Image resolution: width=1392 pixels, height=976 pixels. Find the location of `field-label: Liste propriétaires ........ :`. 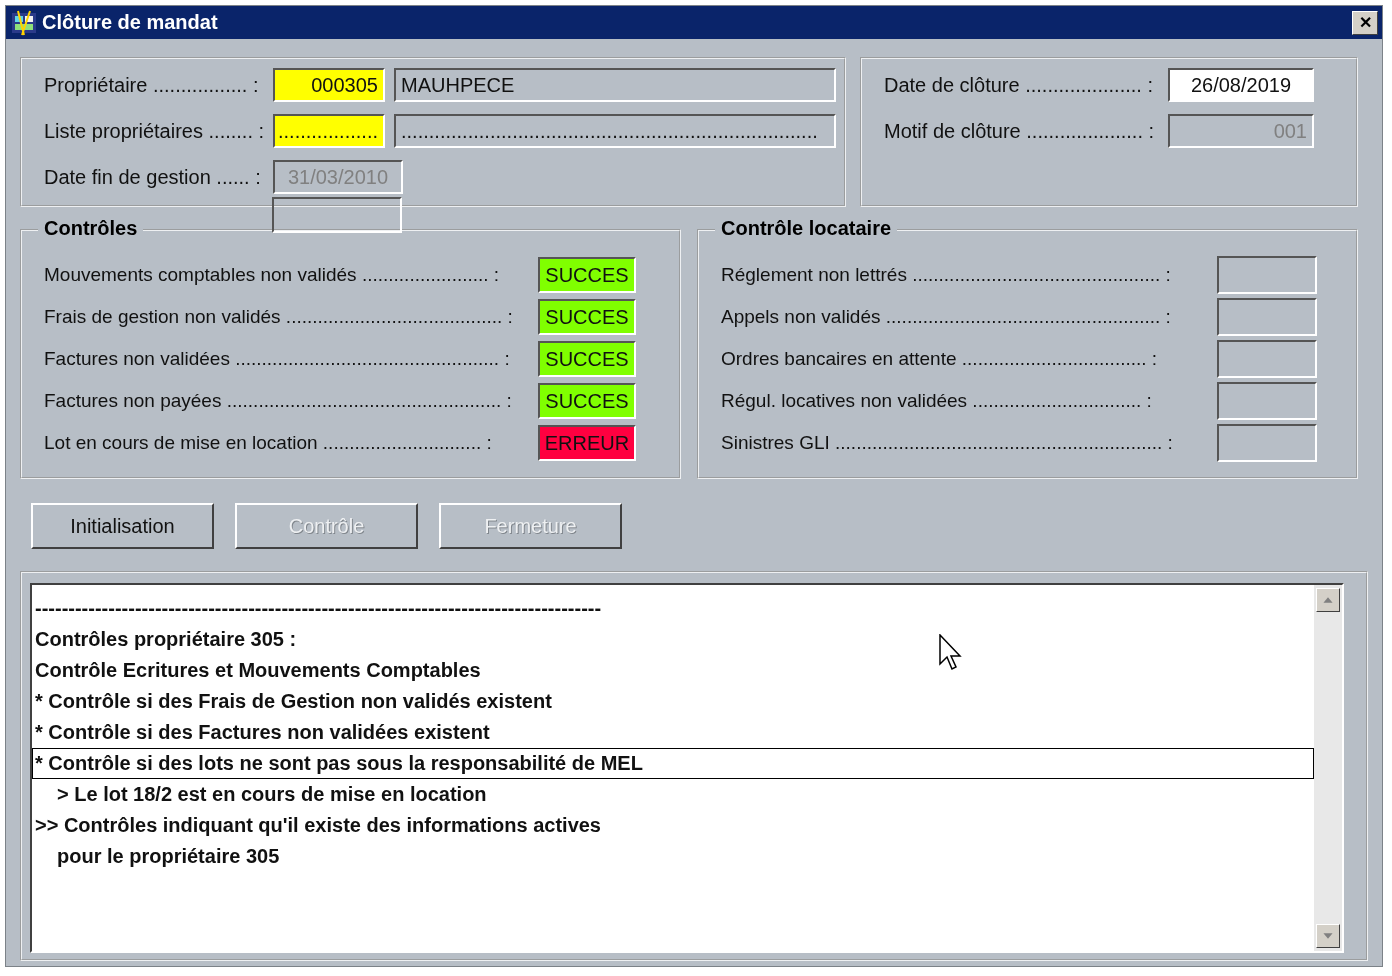

field-label: Liste propriétaires ........ : is located at coordinates (155, 131).